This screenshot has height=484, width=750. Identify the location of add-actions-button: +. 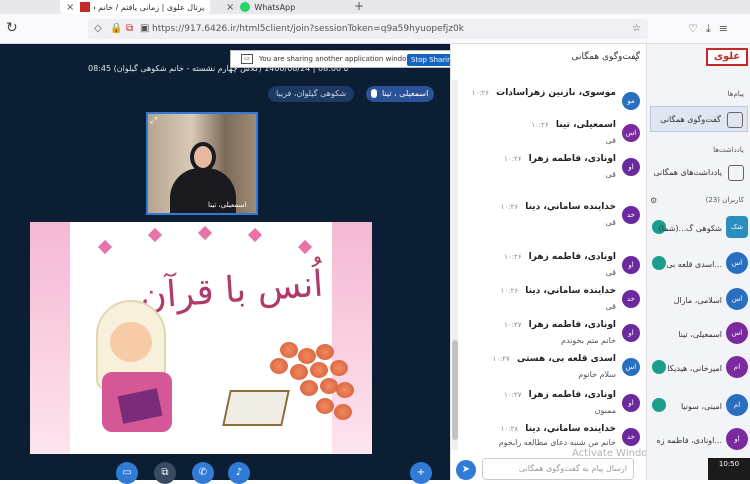
(421, 473).